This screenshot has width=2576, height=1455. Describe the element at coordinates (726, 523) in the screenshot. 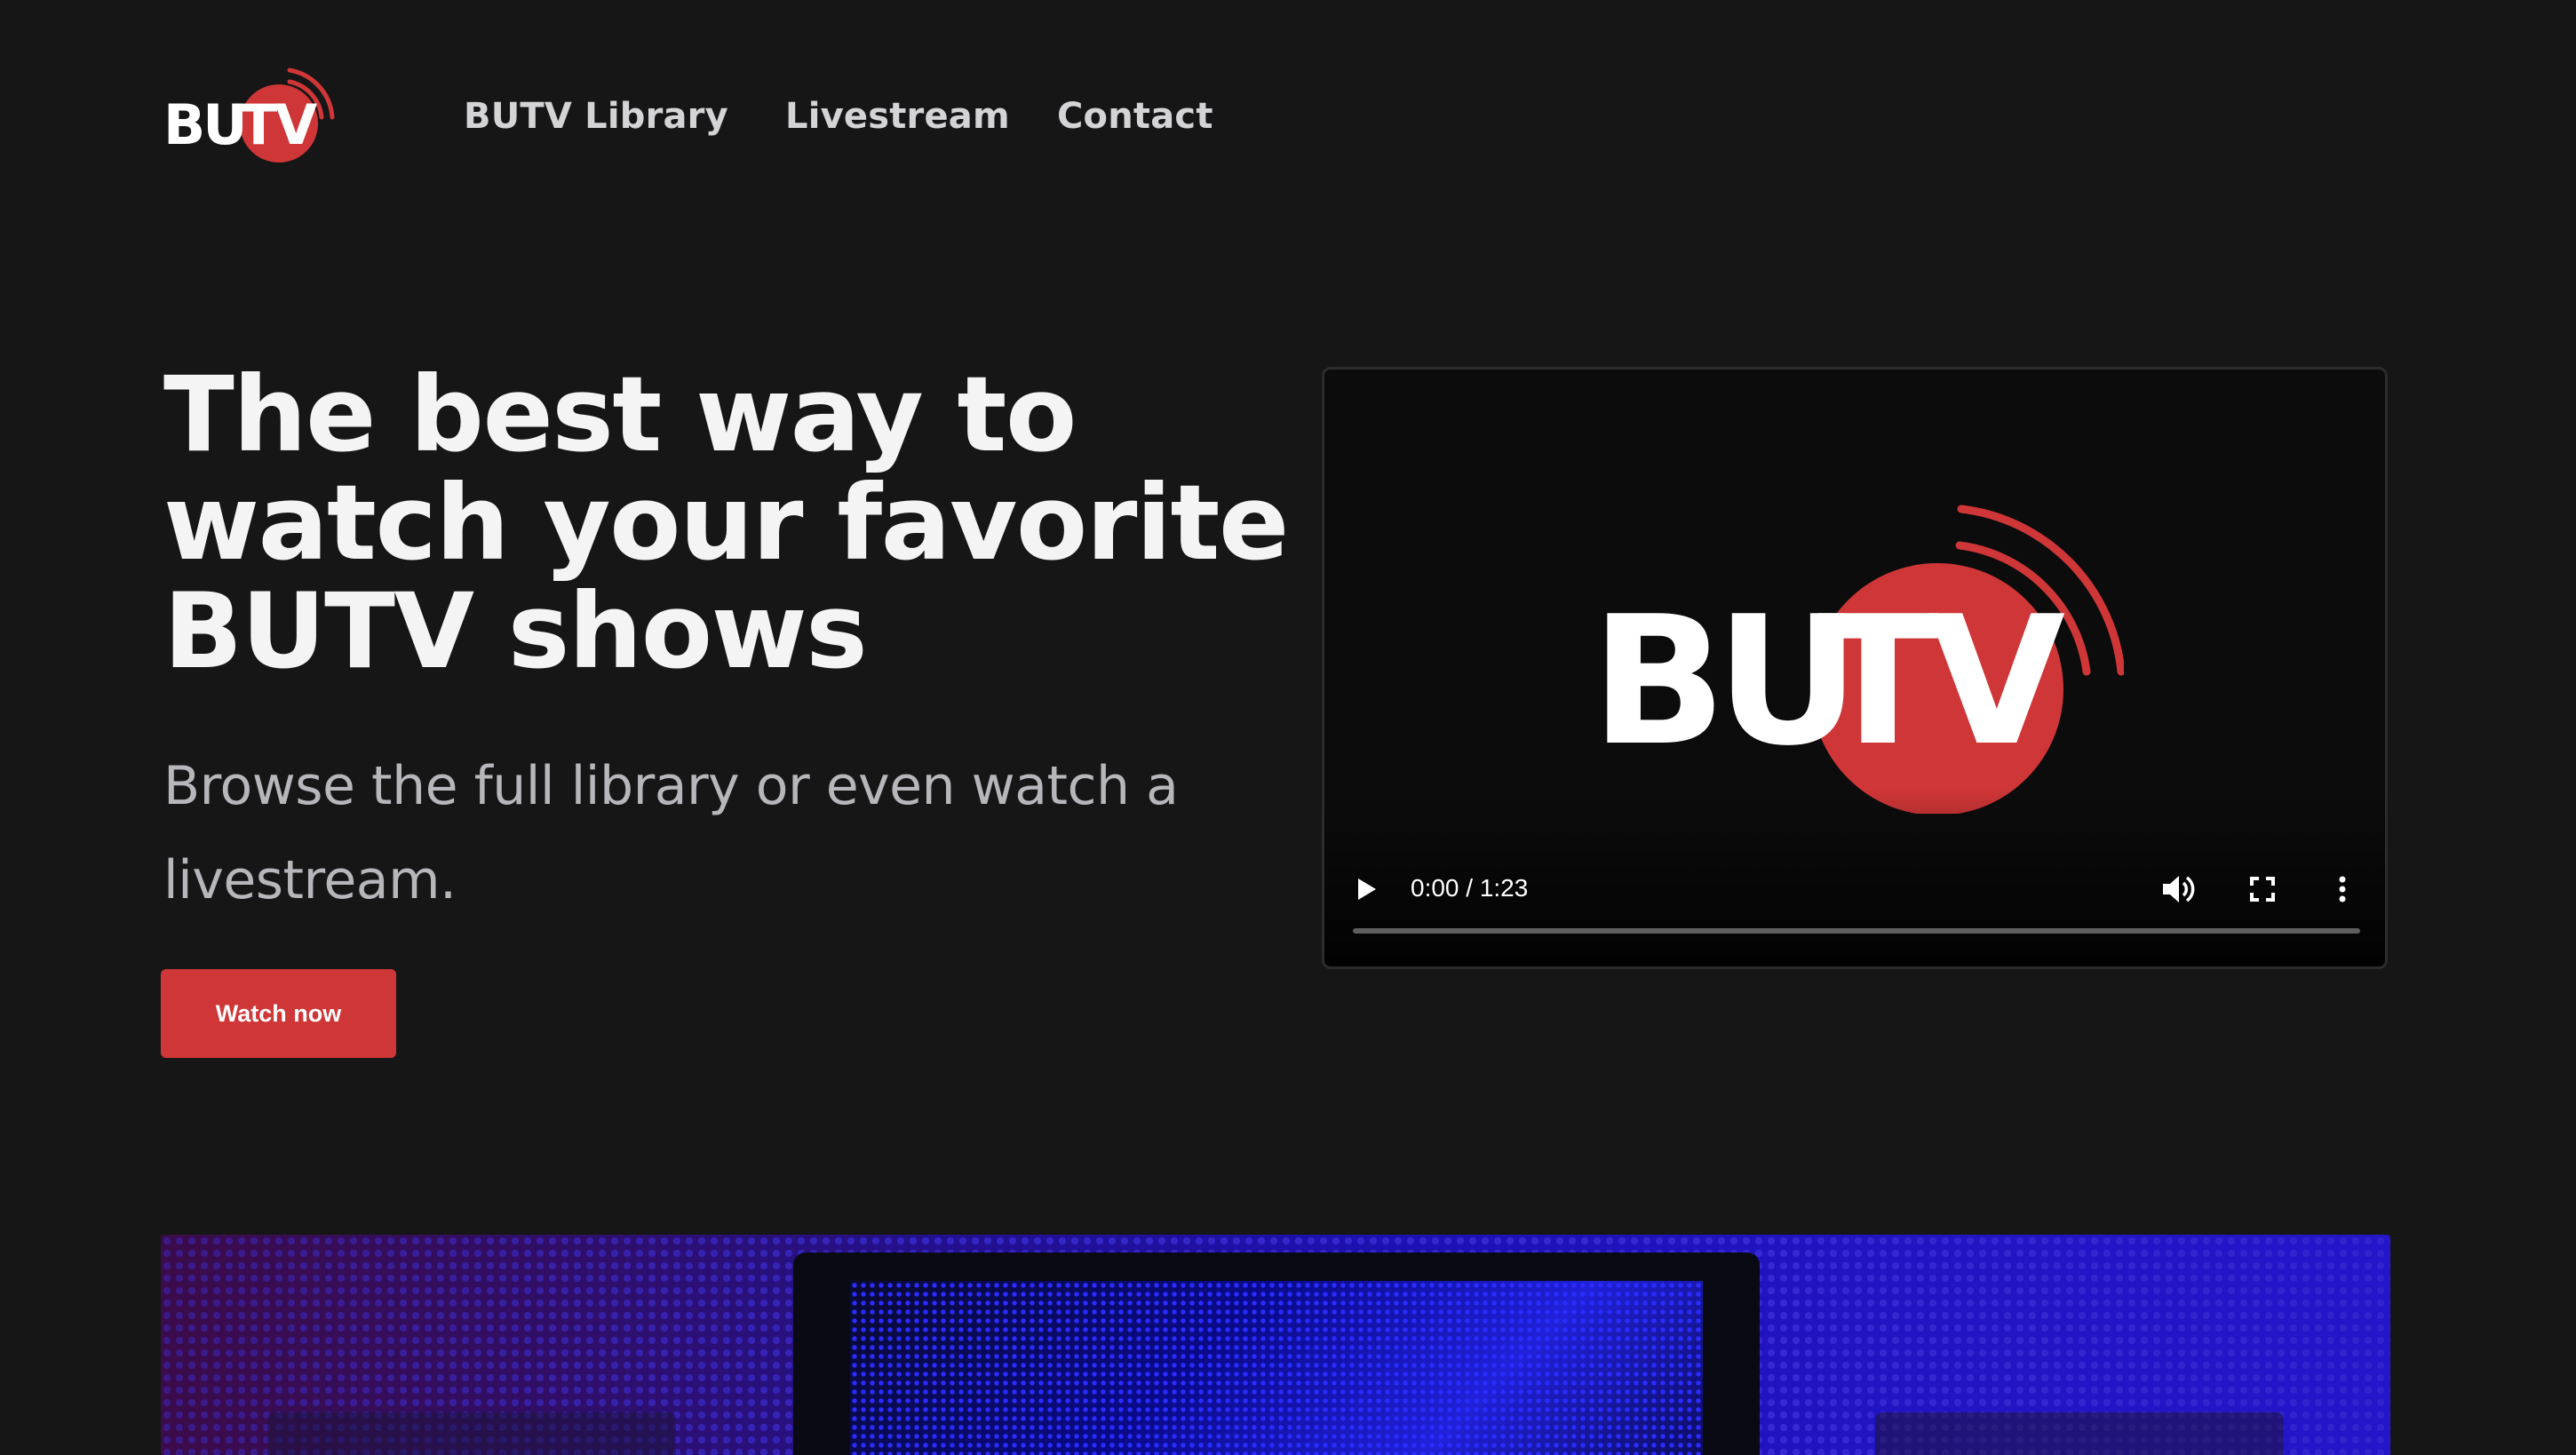

I see `hero-title-line-2: watch your favorite` at that location.